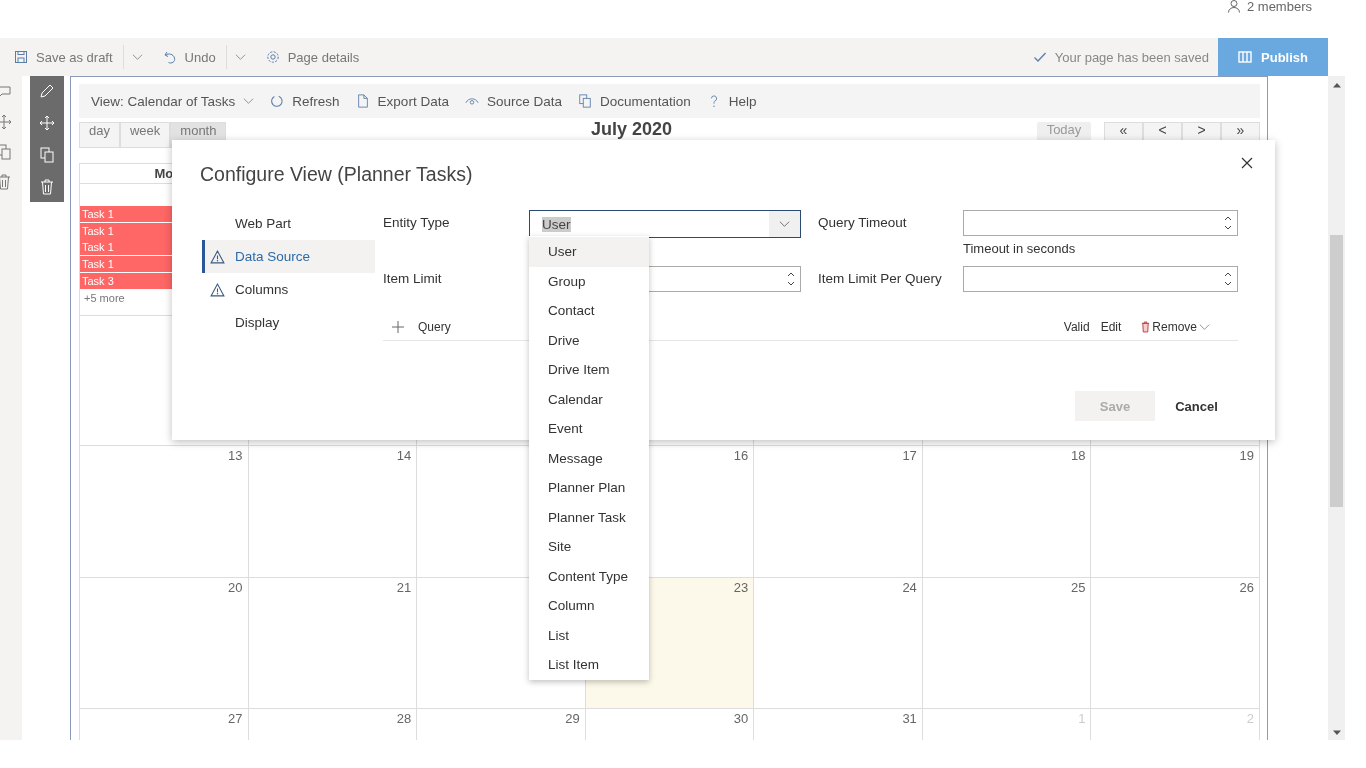  I want to click on calendar-cell: 27, so click(164, 724).